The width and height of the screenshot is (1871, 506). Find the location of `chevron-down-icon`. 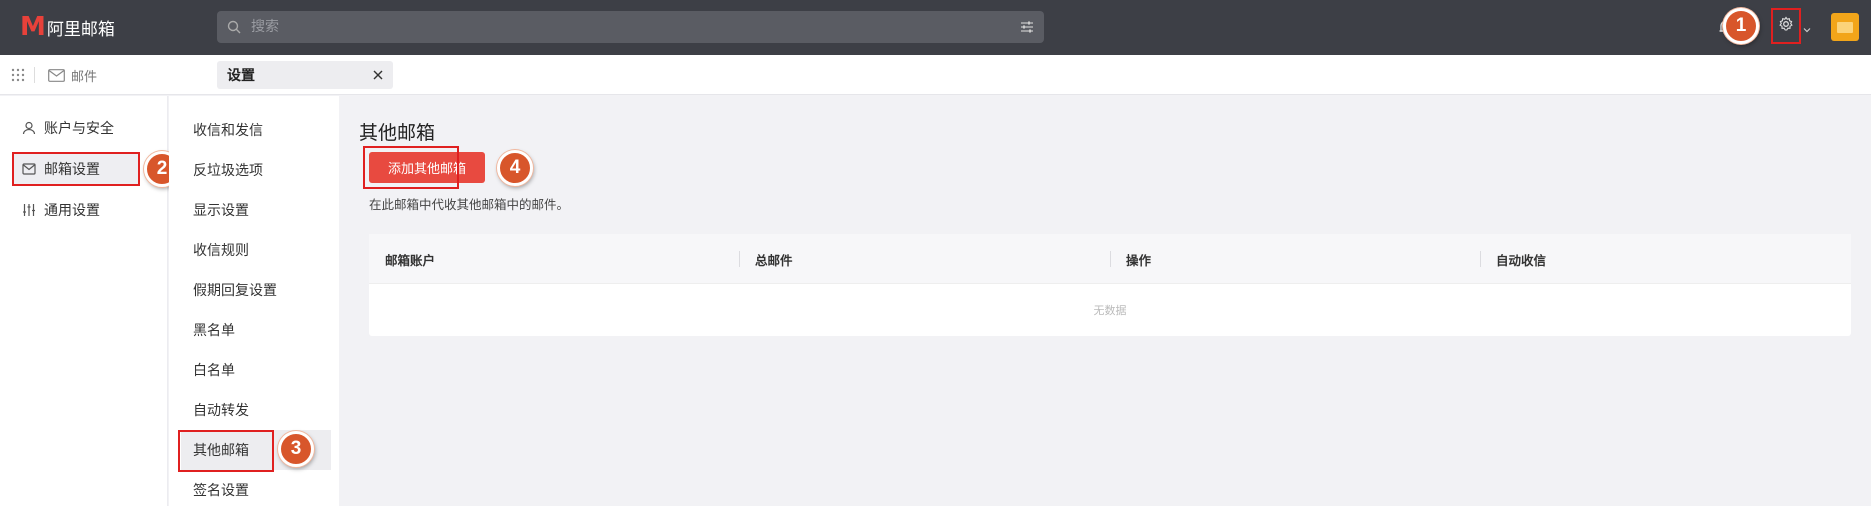

chevron-down-icon is located at coordinates (1807, 27).